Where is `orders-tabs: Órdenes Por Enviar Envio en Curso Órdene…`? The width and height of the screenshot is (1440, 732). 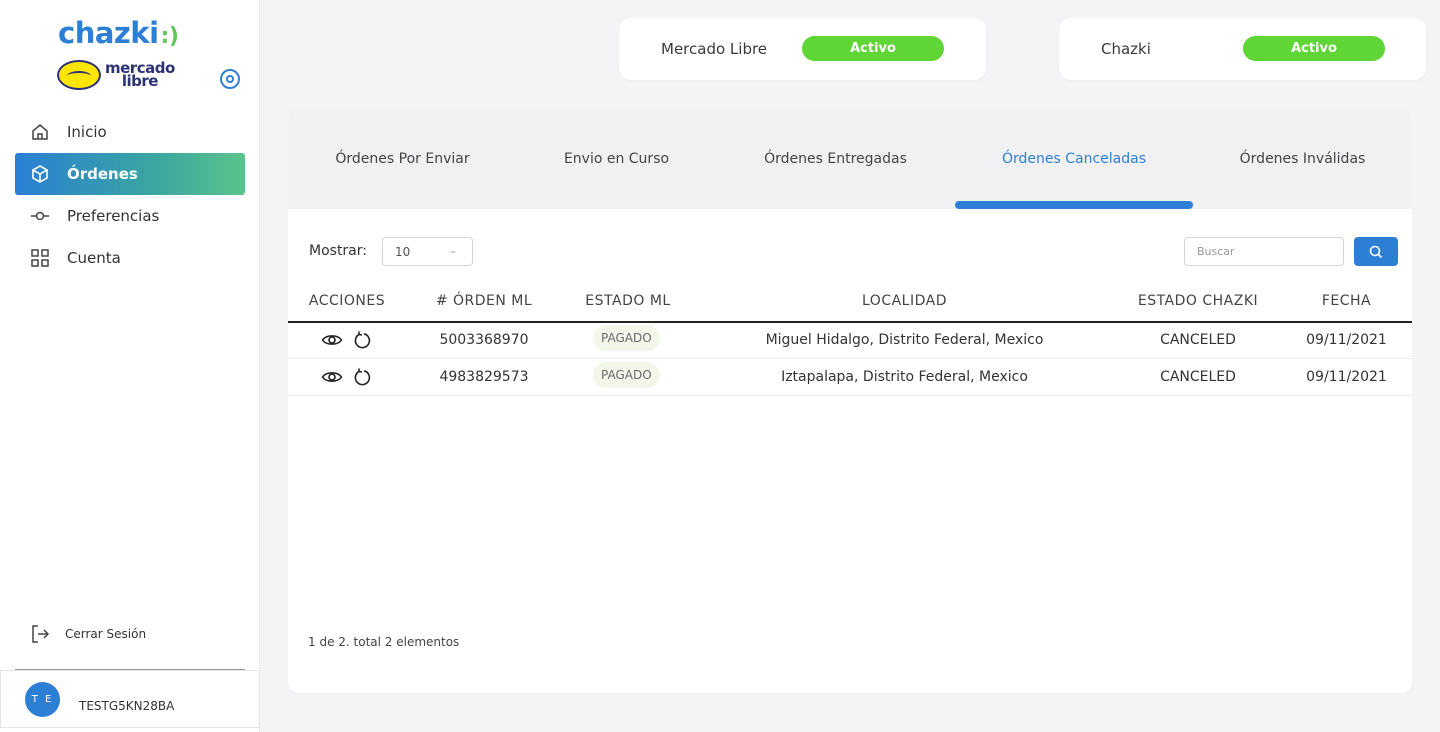 orders-tabs: Órdenes Por Enviar Envio en Curso Órdene… is located at coordinates (850, 158).